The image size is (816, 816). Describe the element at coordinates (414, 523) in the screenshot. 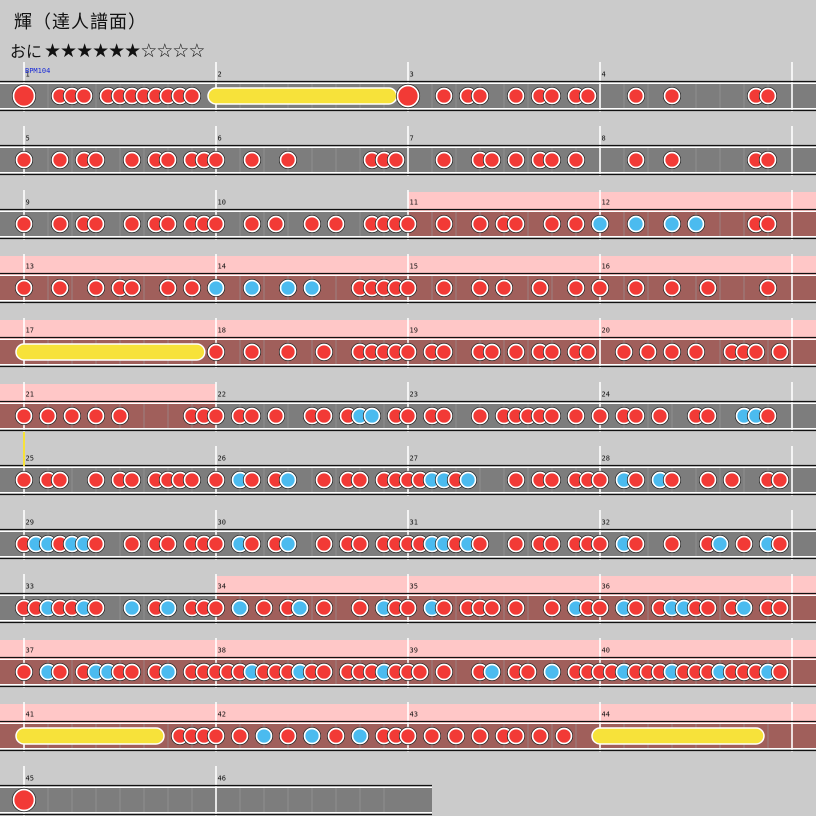

I see `measure-number: 31` at that location.